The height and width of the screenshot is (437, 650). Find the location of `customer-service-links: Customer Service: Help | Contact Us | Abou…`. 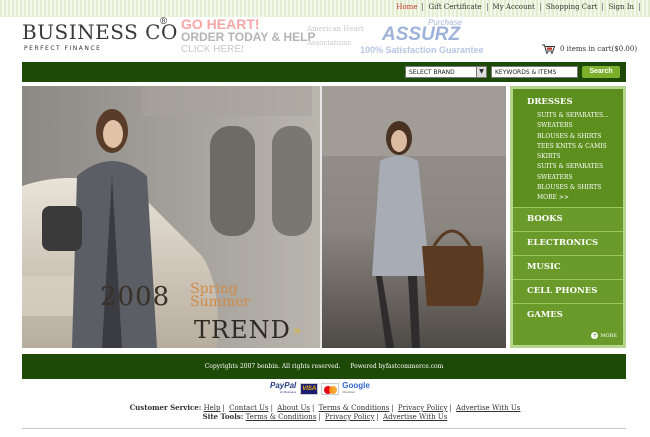

customer-service-links: Customer Service: Help | Contact Us | Abou… is located at coordinates (325, 407).